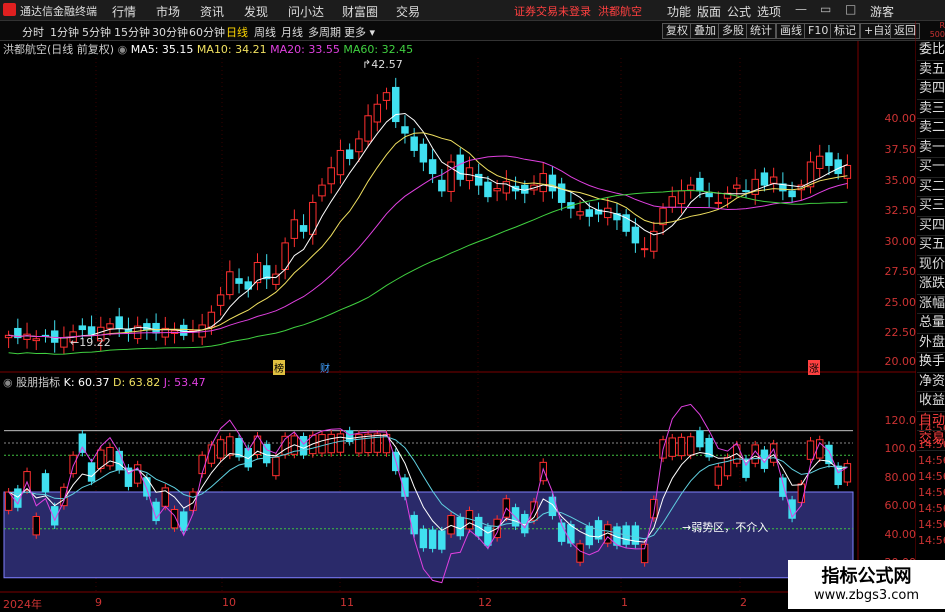 This screenshot has width=945, height=612. I want to click on side-item: 委比, so click(931, 51).